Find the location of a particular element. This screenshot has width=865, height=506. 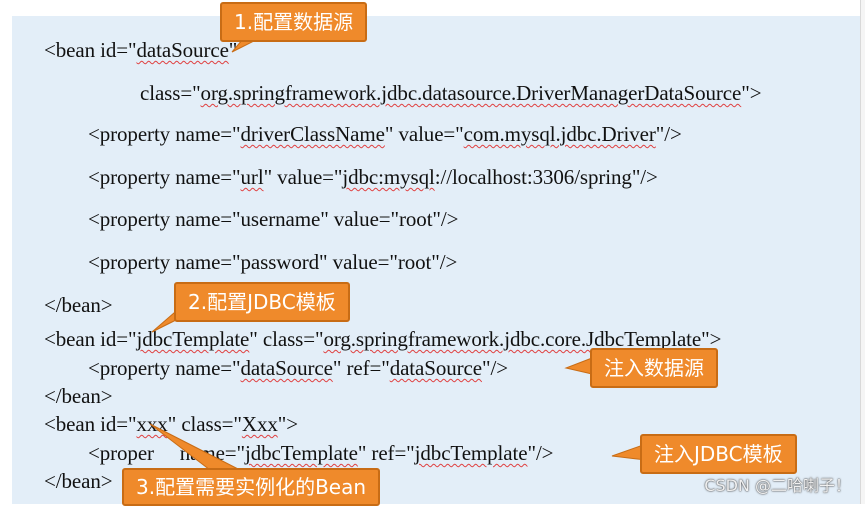

callout-configure-bean: 3.配置需要实例化的Bean is located at coordinates (251, 487).